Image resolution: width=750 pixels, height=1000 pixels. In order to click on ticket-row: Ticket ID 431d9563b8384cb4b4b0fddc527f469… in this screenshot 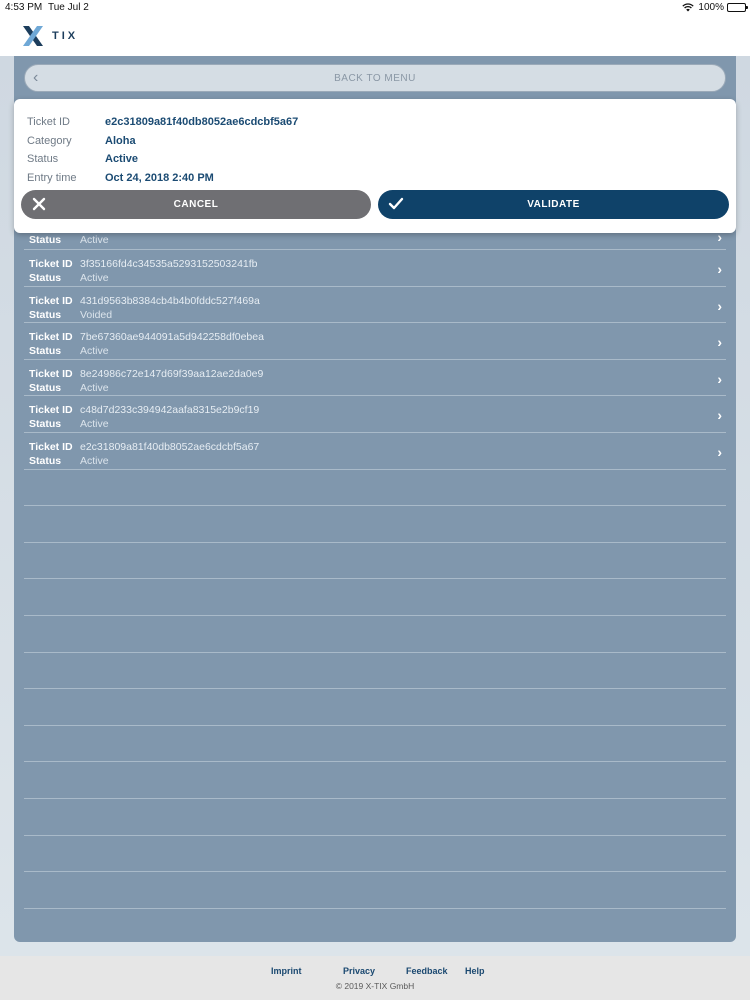, I will do `click(375, 305)`.